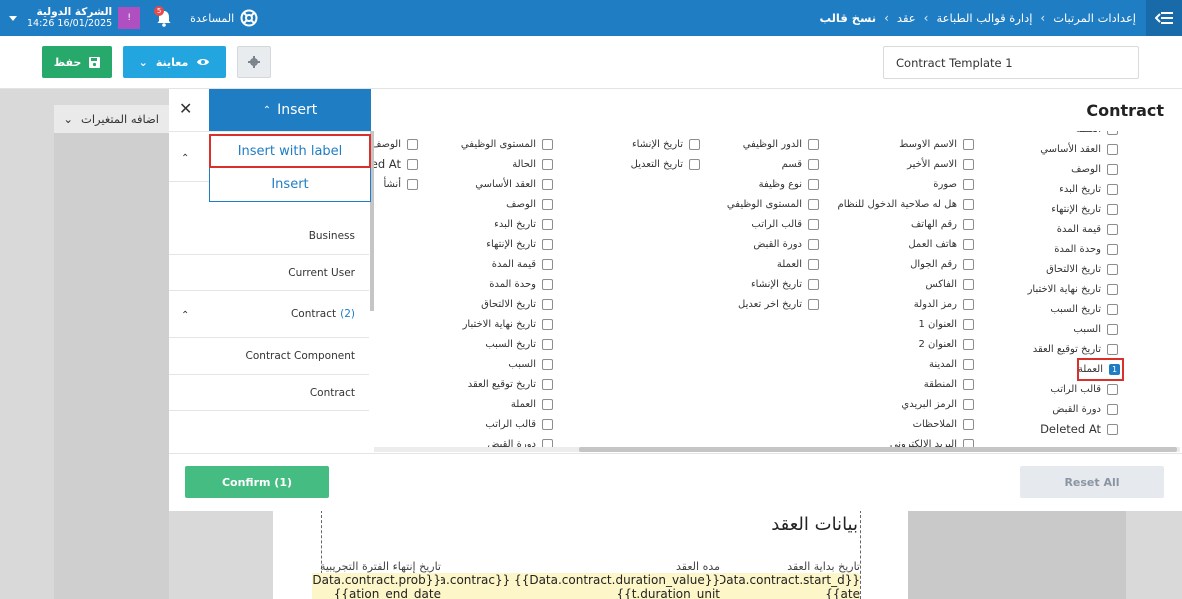 This screenshot has width=1182, height=599. What do you see at coordinates (1073, 289) in the screenshot?
I see `field-checkbox-row: تاريخ نهاية الاختبار` at bounding box center [1073, 289].